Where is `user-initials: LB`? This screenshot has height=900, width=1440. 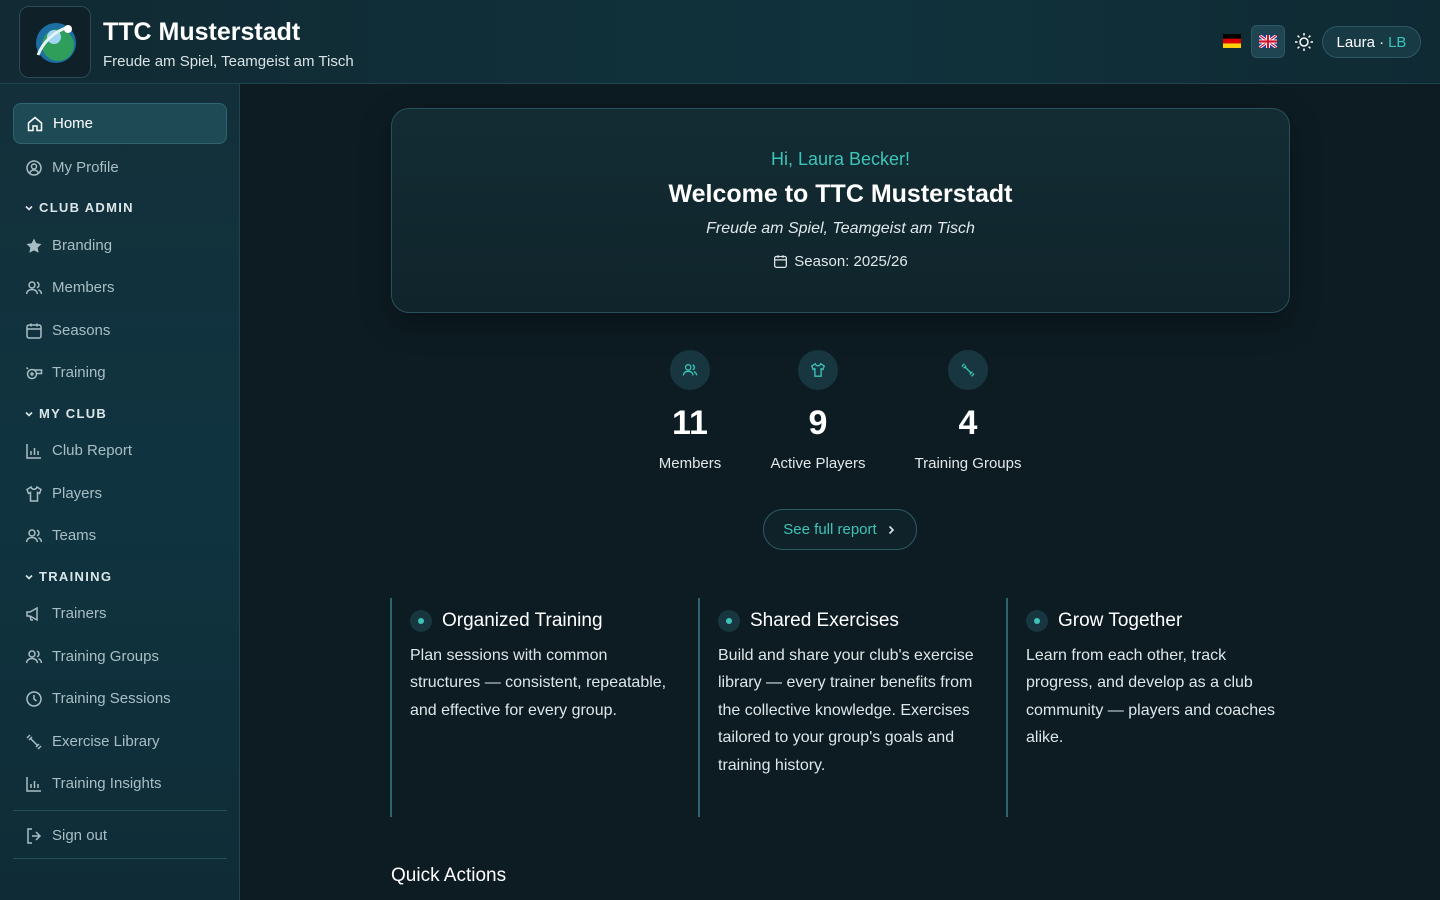
user-initials: LB is located at coordinates (1397, 42).